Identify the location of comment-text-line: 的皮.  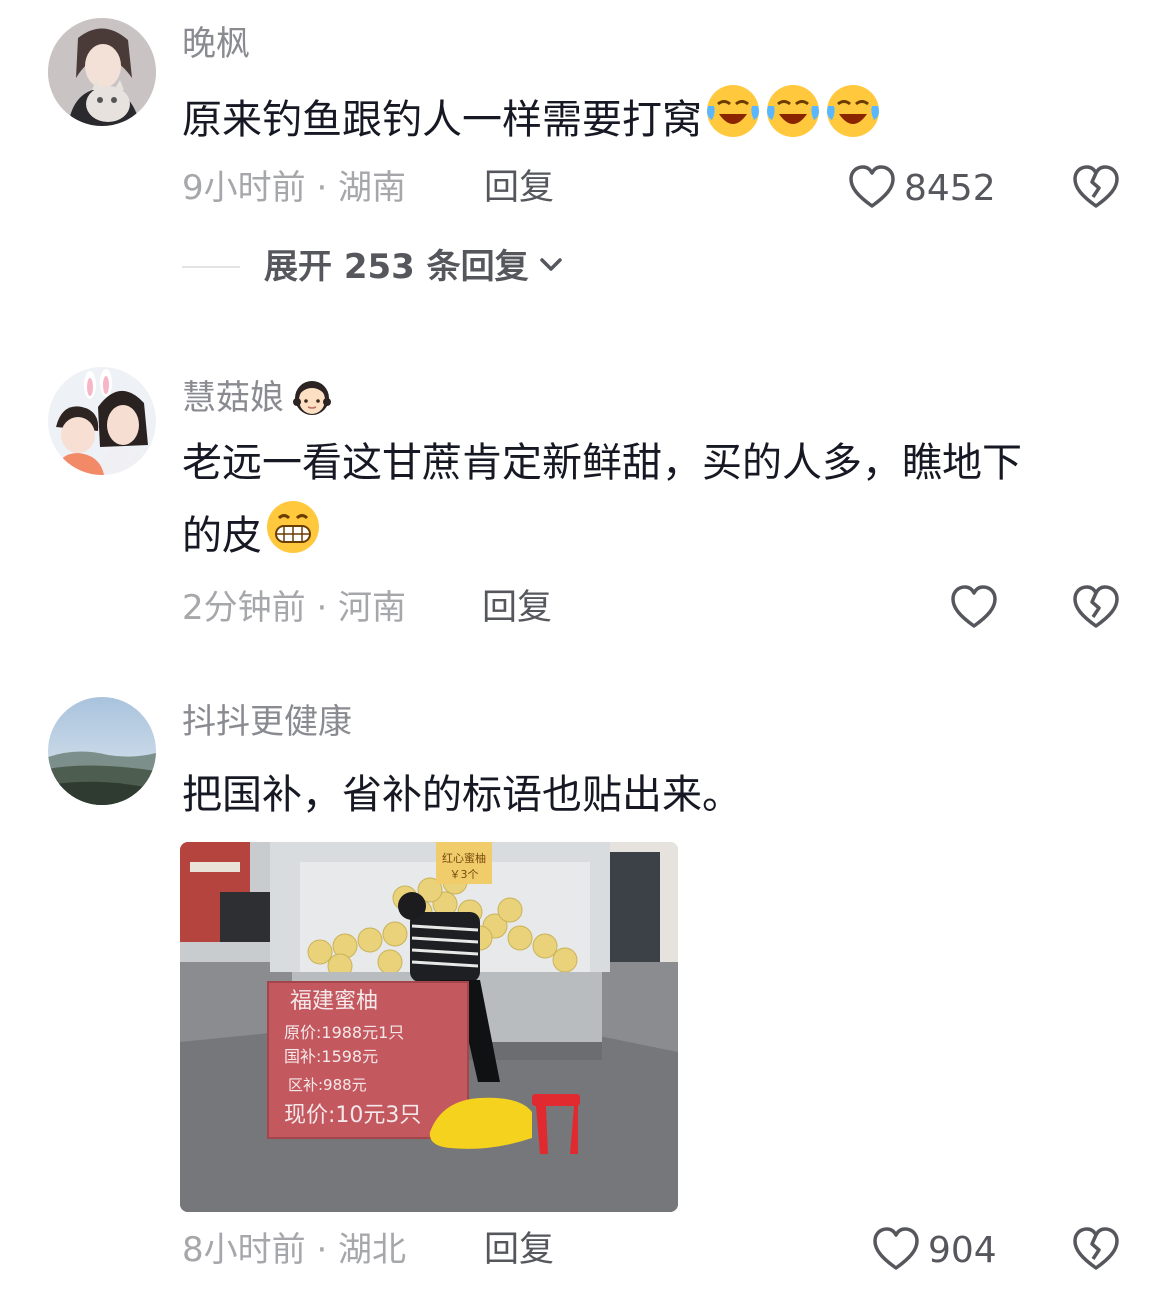
(657, 538).